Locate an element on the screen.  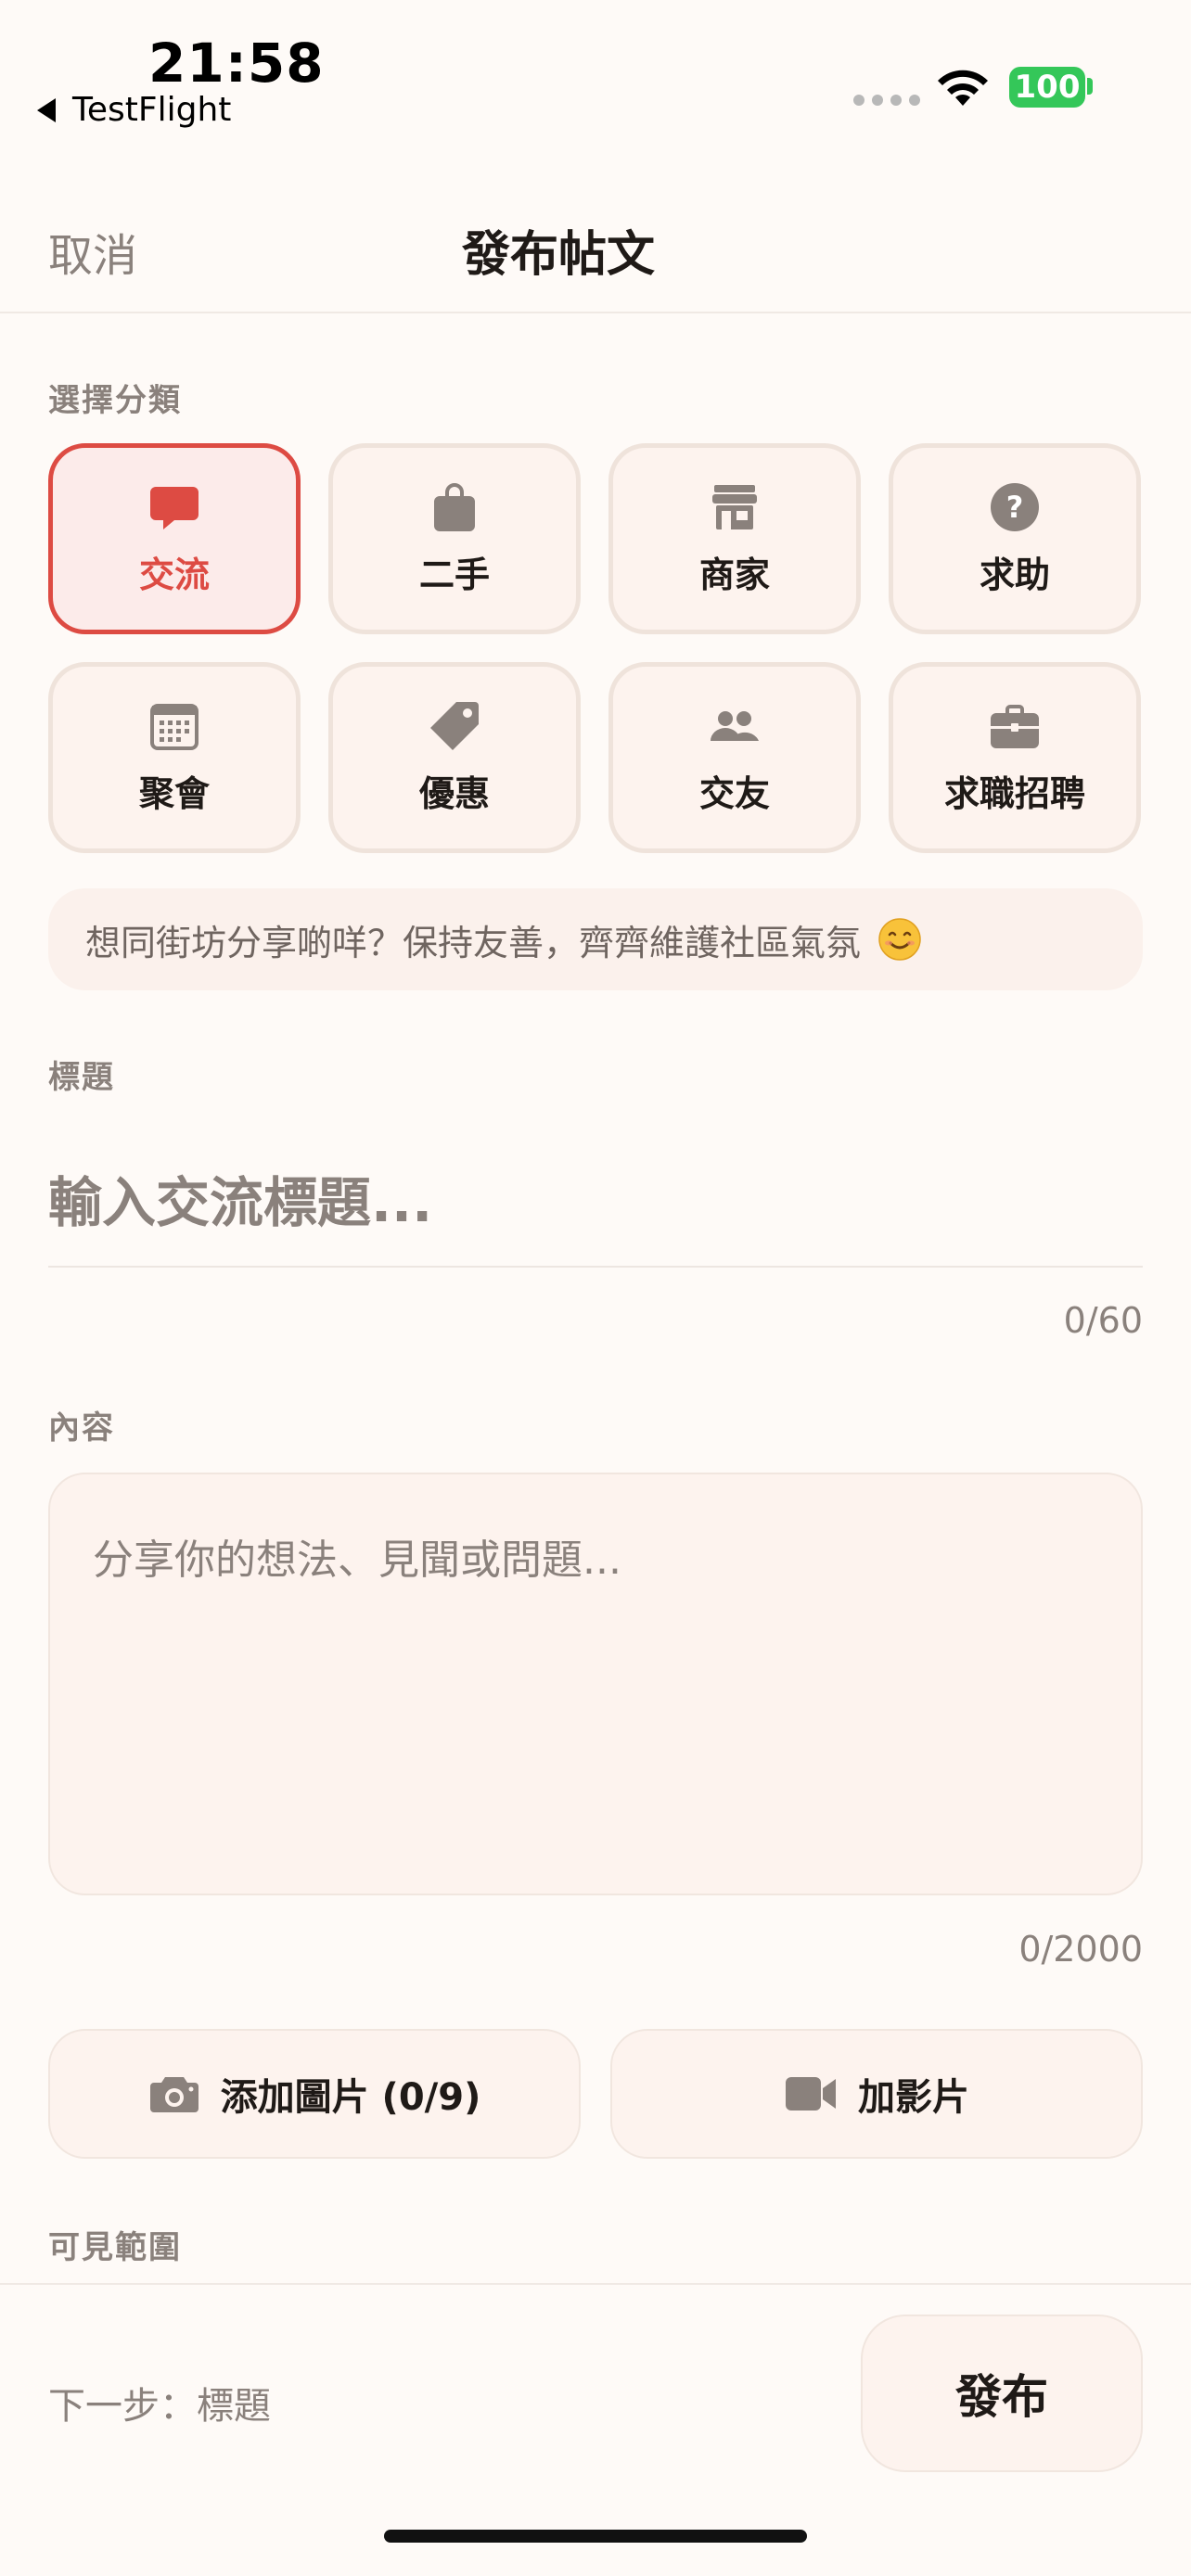
add-video-label: 加影片 is located at coordinates (913, 2098).